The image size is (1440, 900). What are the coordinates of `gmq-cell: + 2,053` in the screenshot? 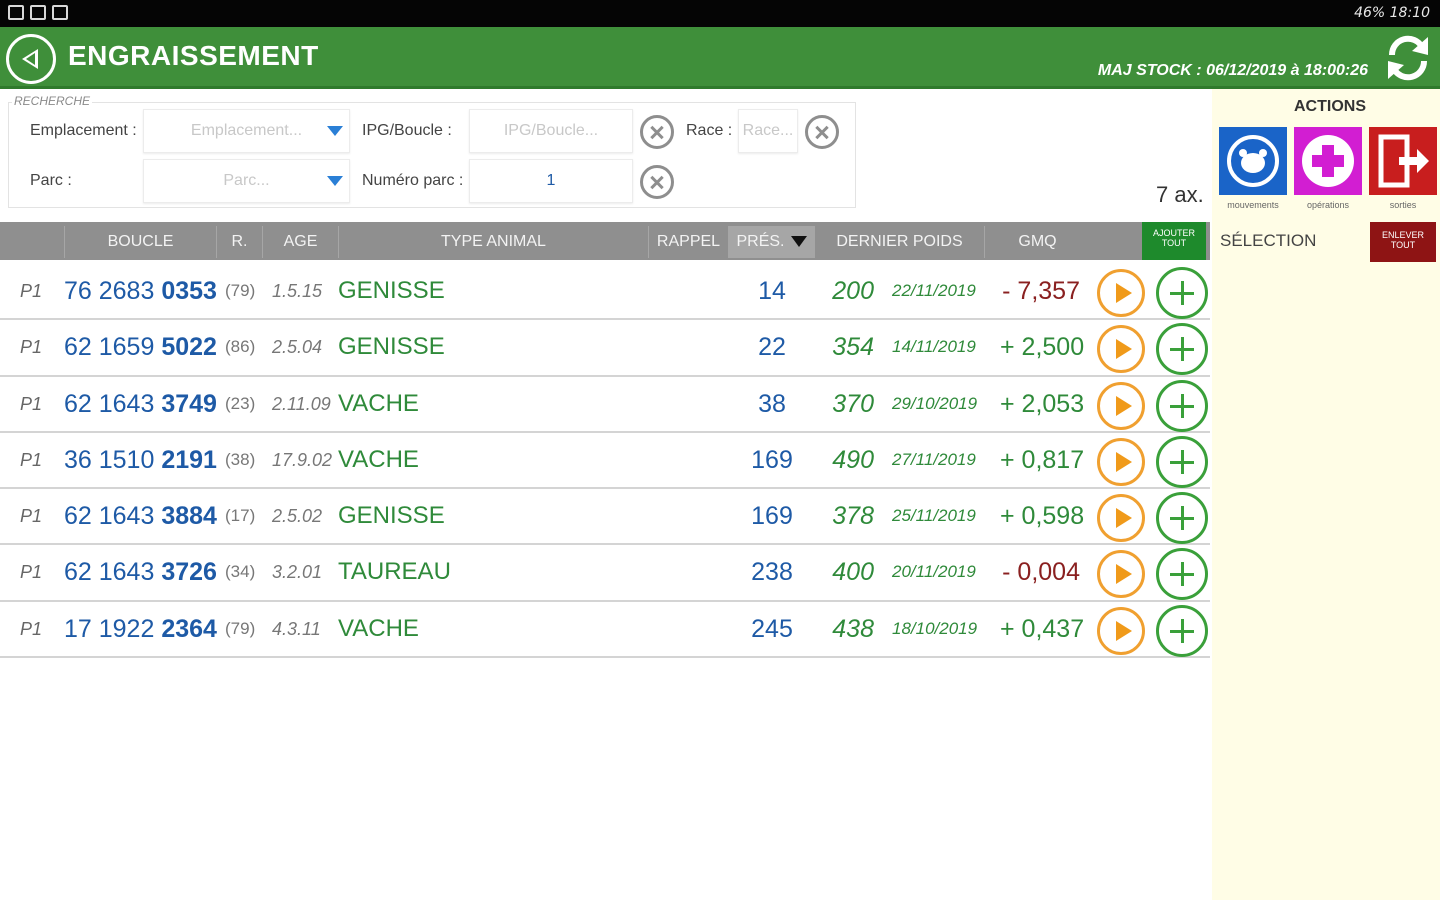 It's located at (1042, 403).